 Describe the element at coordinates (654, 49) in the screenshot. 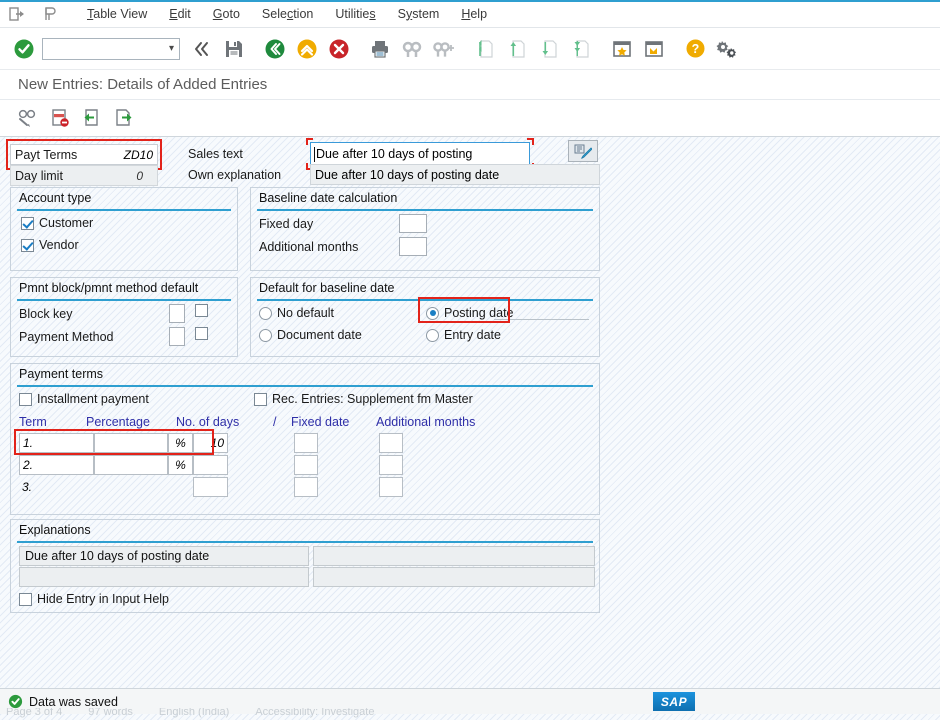

I see `new-session-button` at that location.